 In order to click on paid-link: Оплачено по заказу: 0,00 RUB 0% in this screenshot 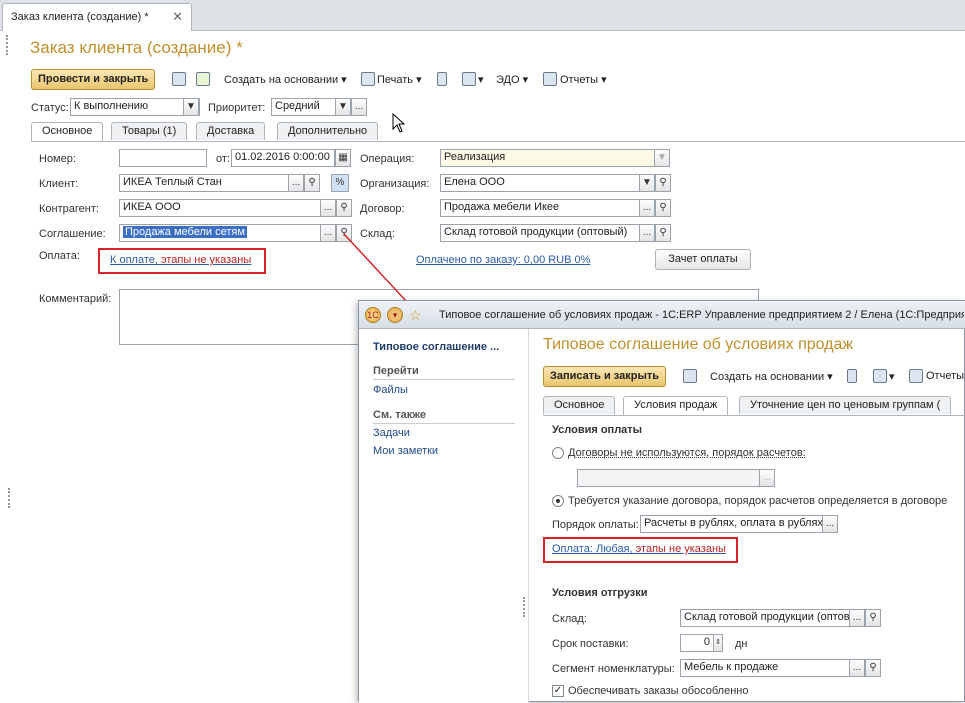, I will do `click(503, 260)`.